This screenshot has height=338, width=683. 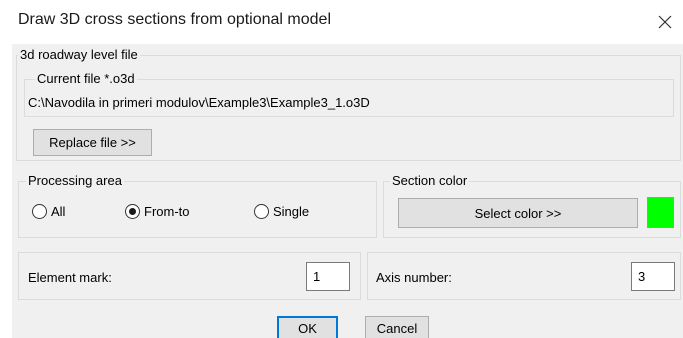 What do you see at coordinates (307, 327) in the screenshot?
I see `ok-button: OK` at bounding box center [307, 327].